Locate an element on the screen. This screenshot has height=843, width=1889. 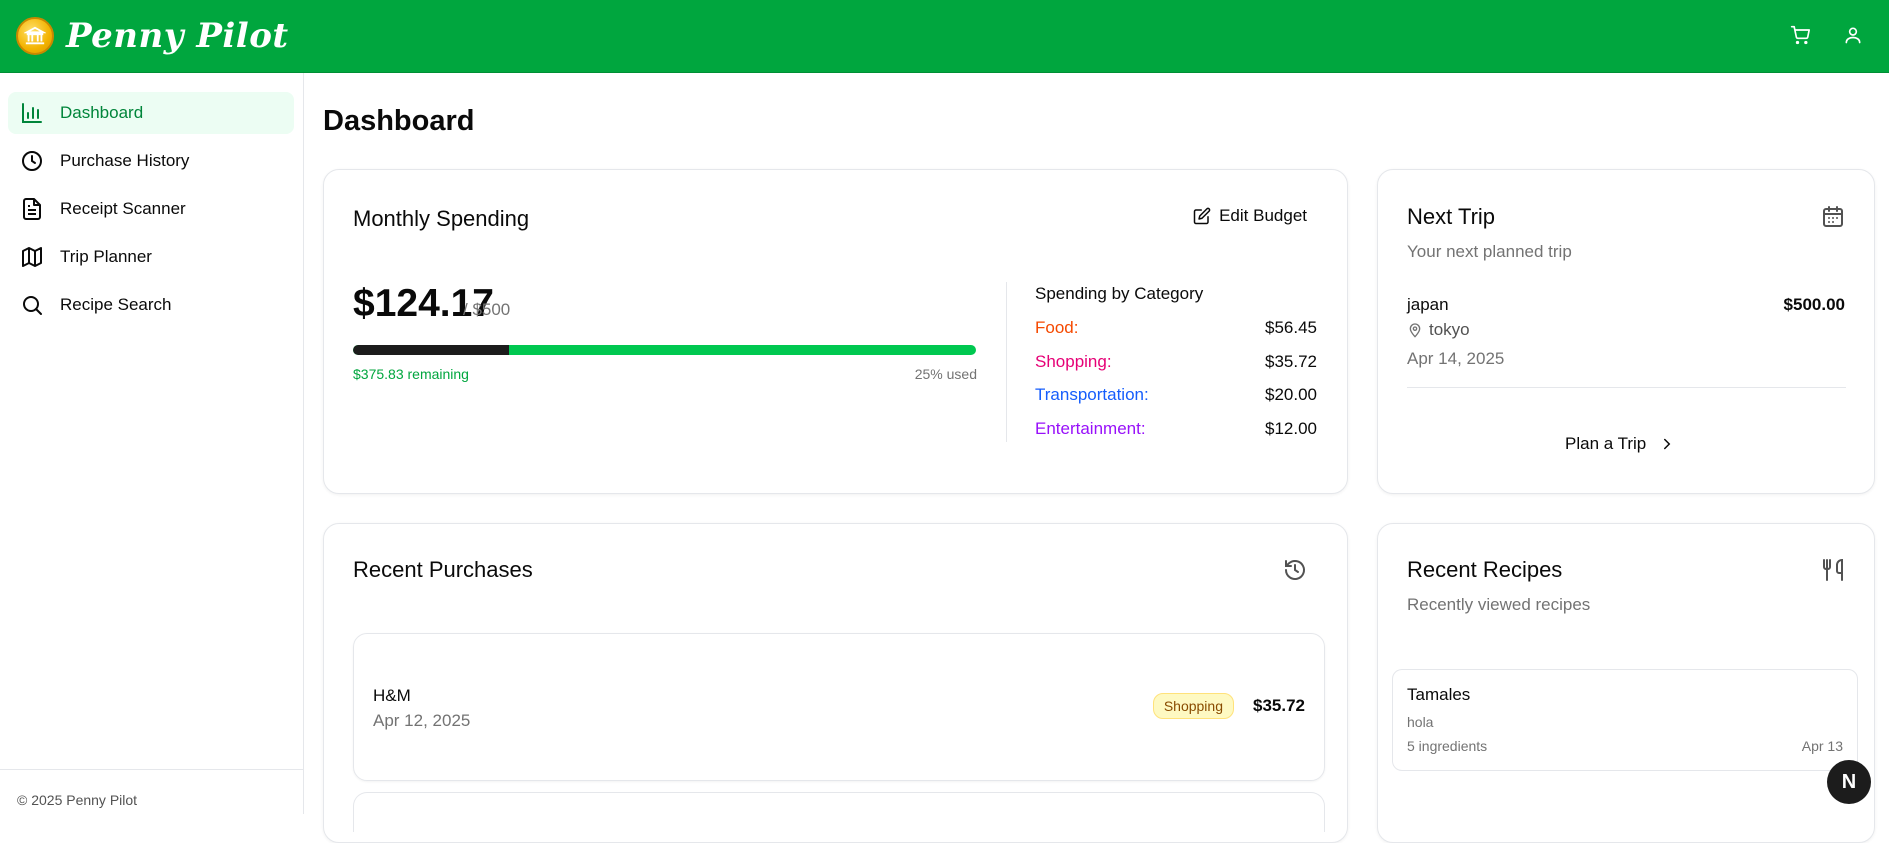
category-heading: Spending by Category is located at coordinates (1119, 293).